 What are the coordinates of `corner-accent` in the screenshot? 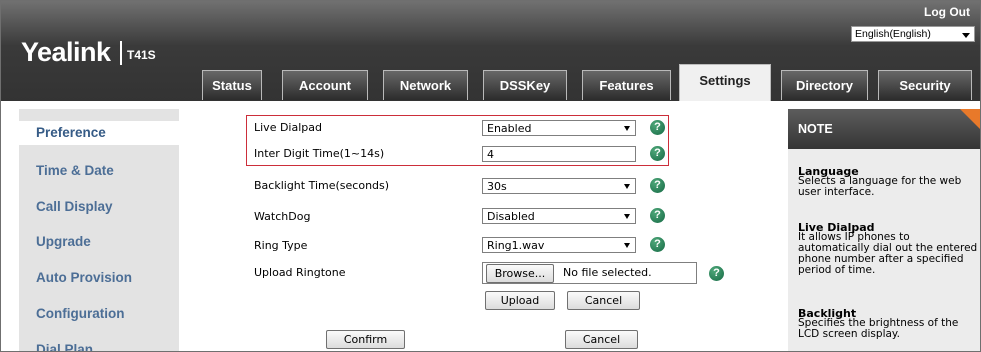 It's located at (970, 120).